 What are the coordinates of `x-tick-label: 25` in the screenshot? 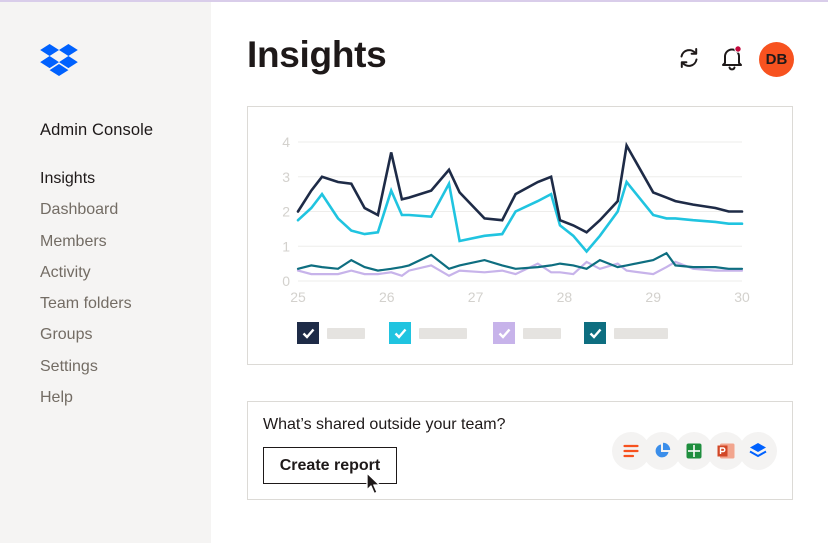 It's located at (298, 297).